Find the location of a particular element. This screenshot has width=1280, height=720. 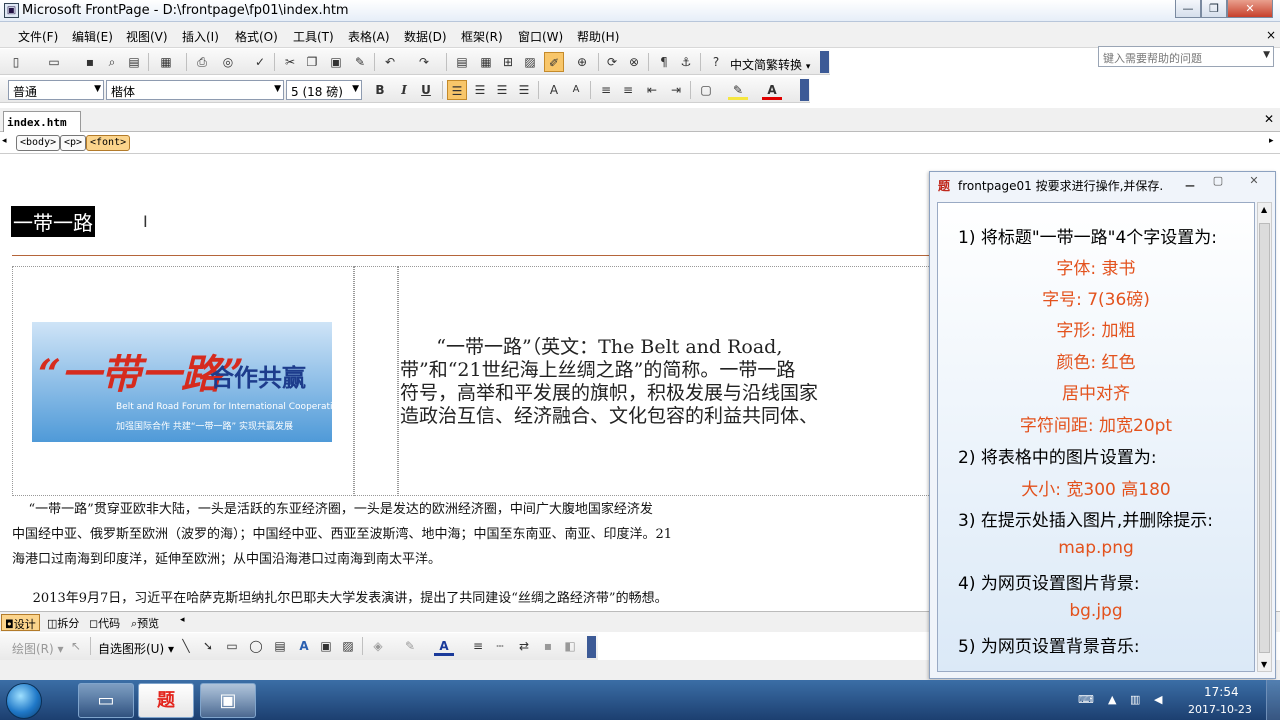

minimize-button: — is located at coordinates (1188, 9).